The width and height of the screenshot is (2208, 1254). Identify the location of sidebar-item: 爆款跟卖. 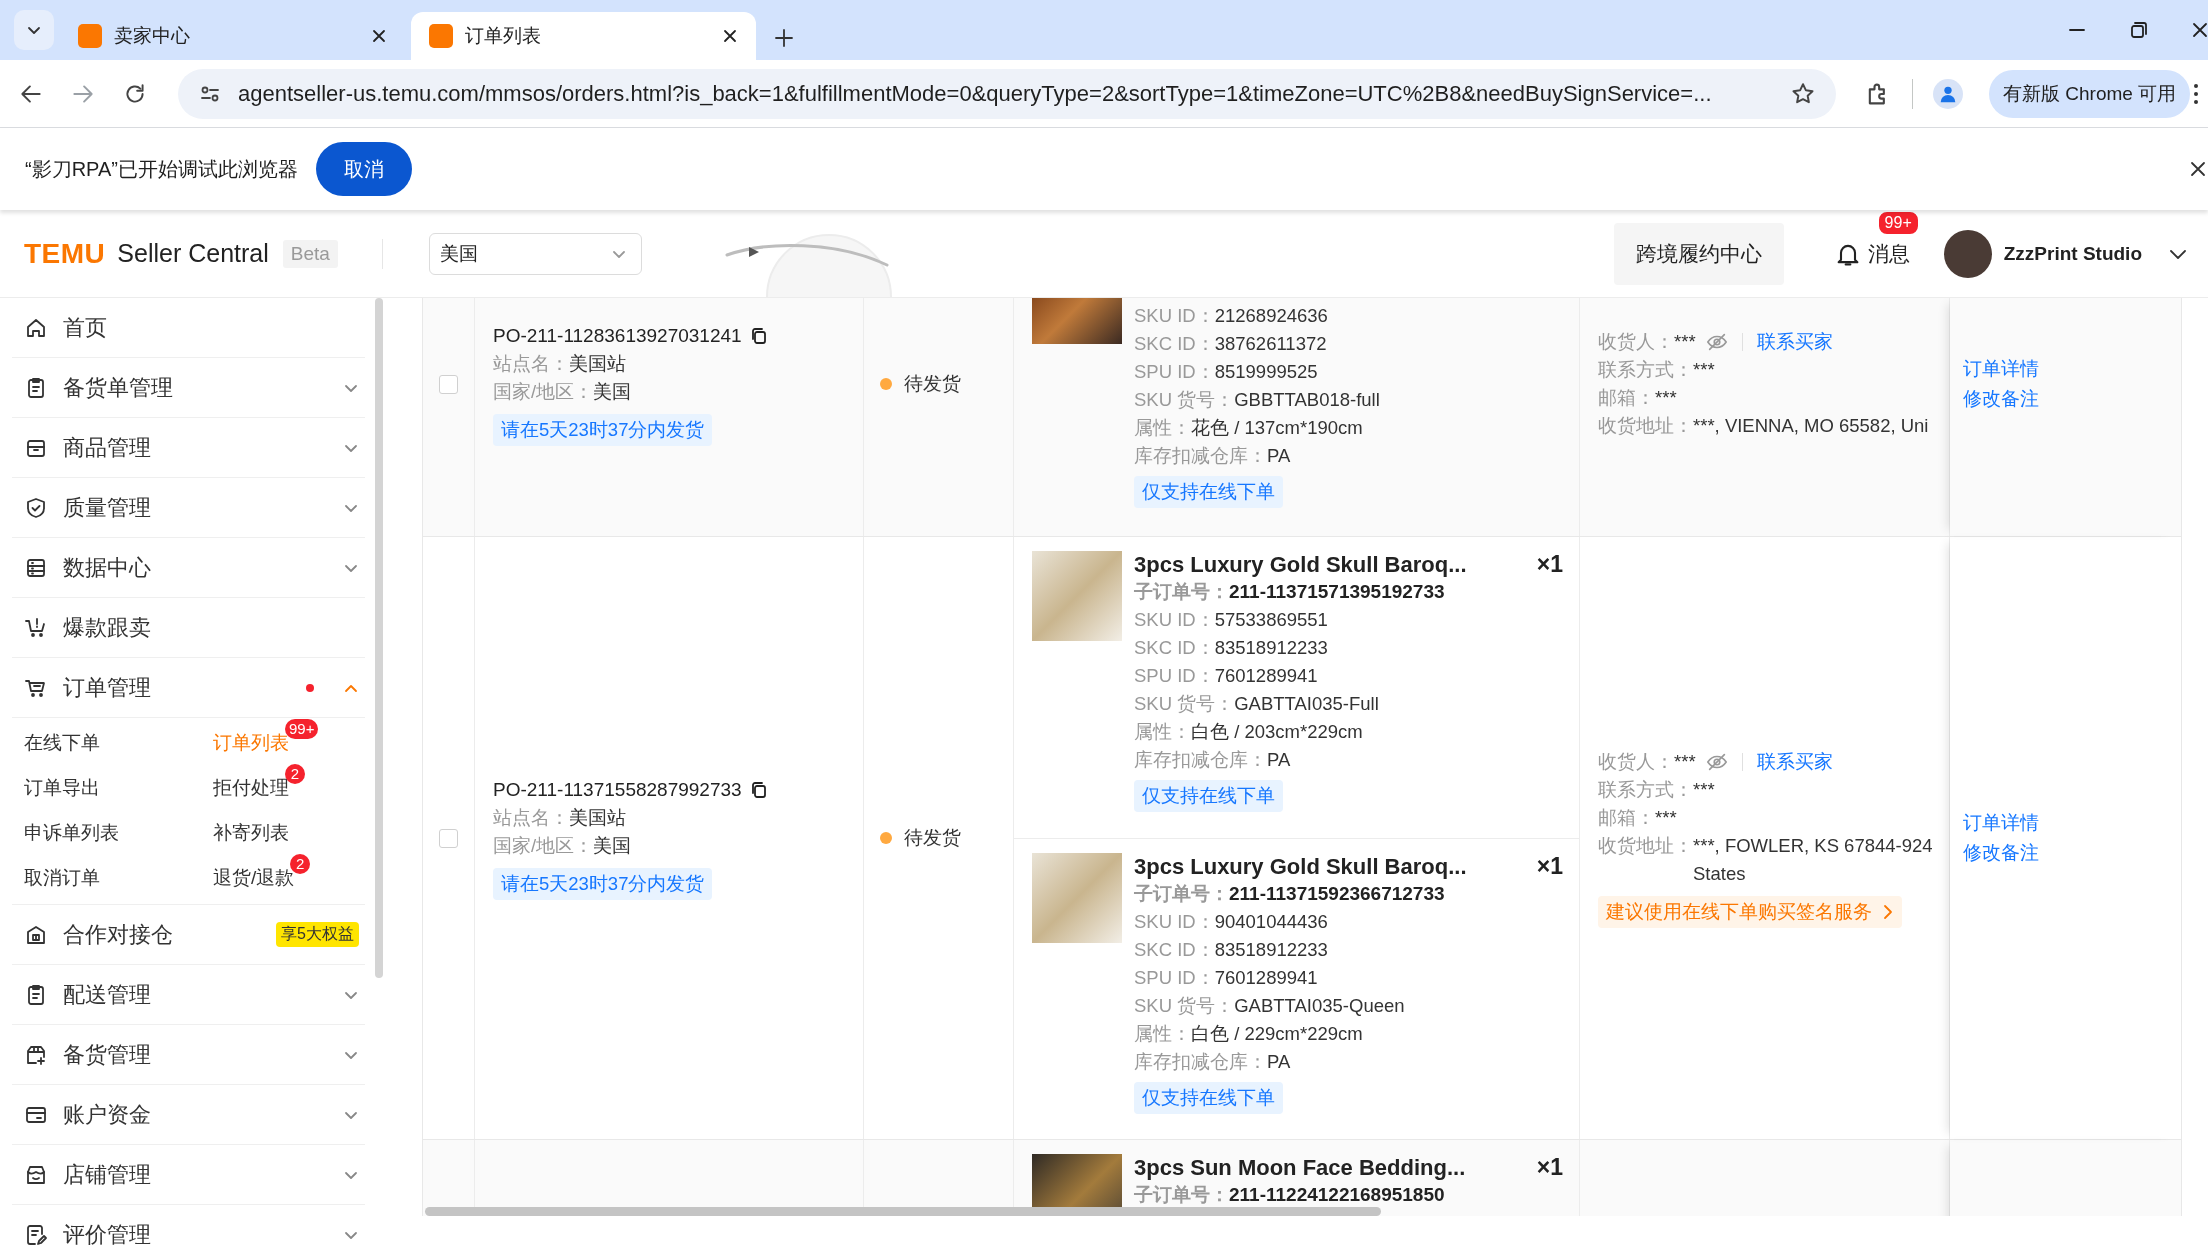
(188, 628).